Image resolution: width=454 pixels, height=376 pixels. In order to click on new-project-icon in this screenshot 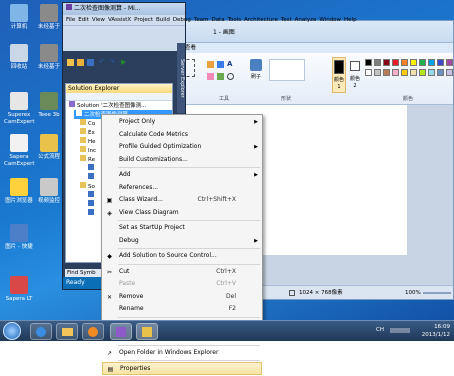, I will do `click(70, 62)`.